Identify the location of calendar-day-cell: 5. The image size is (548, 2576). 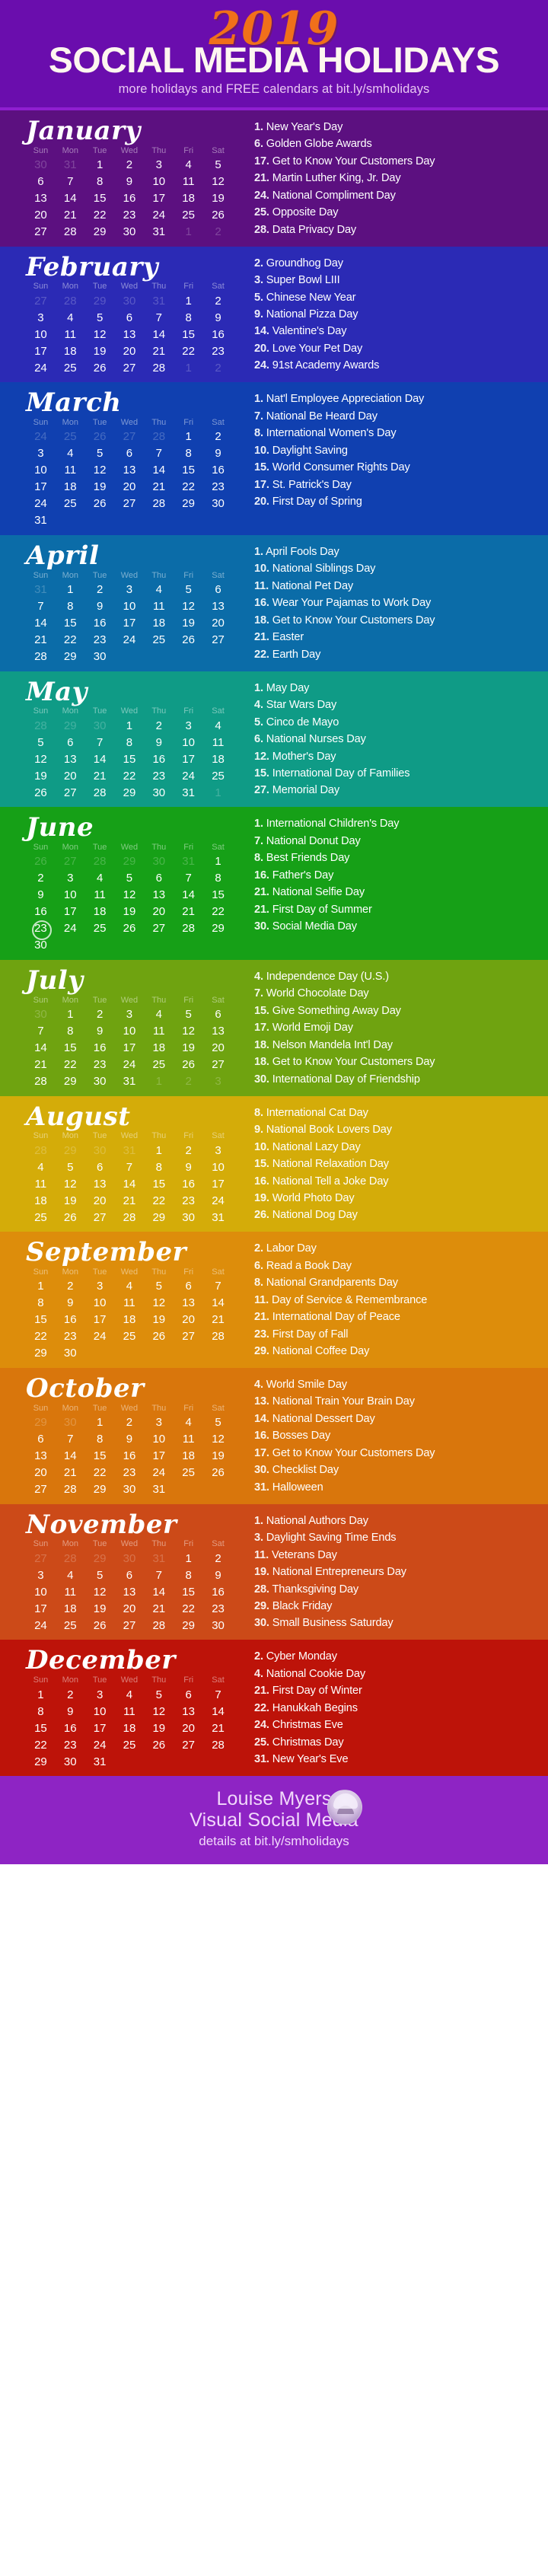
(218, 1423).